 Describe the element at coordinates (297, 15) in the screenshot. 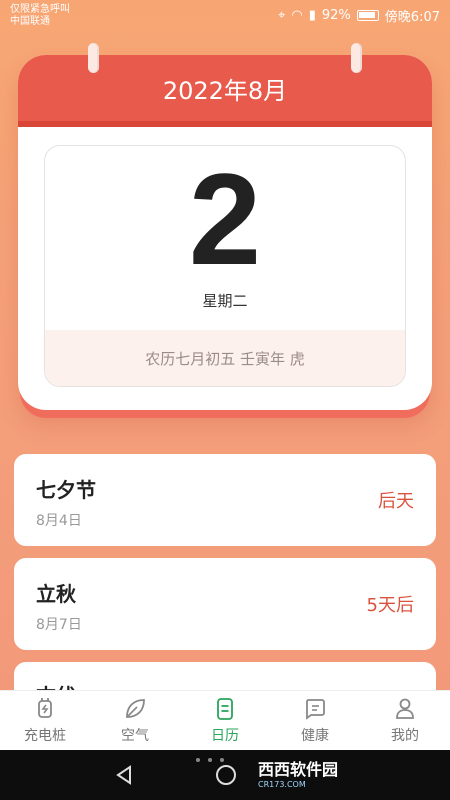

I see `wifi-icon: ◠` at that location.